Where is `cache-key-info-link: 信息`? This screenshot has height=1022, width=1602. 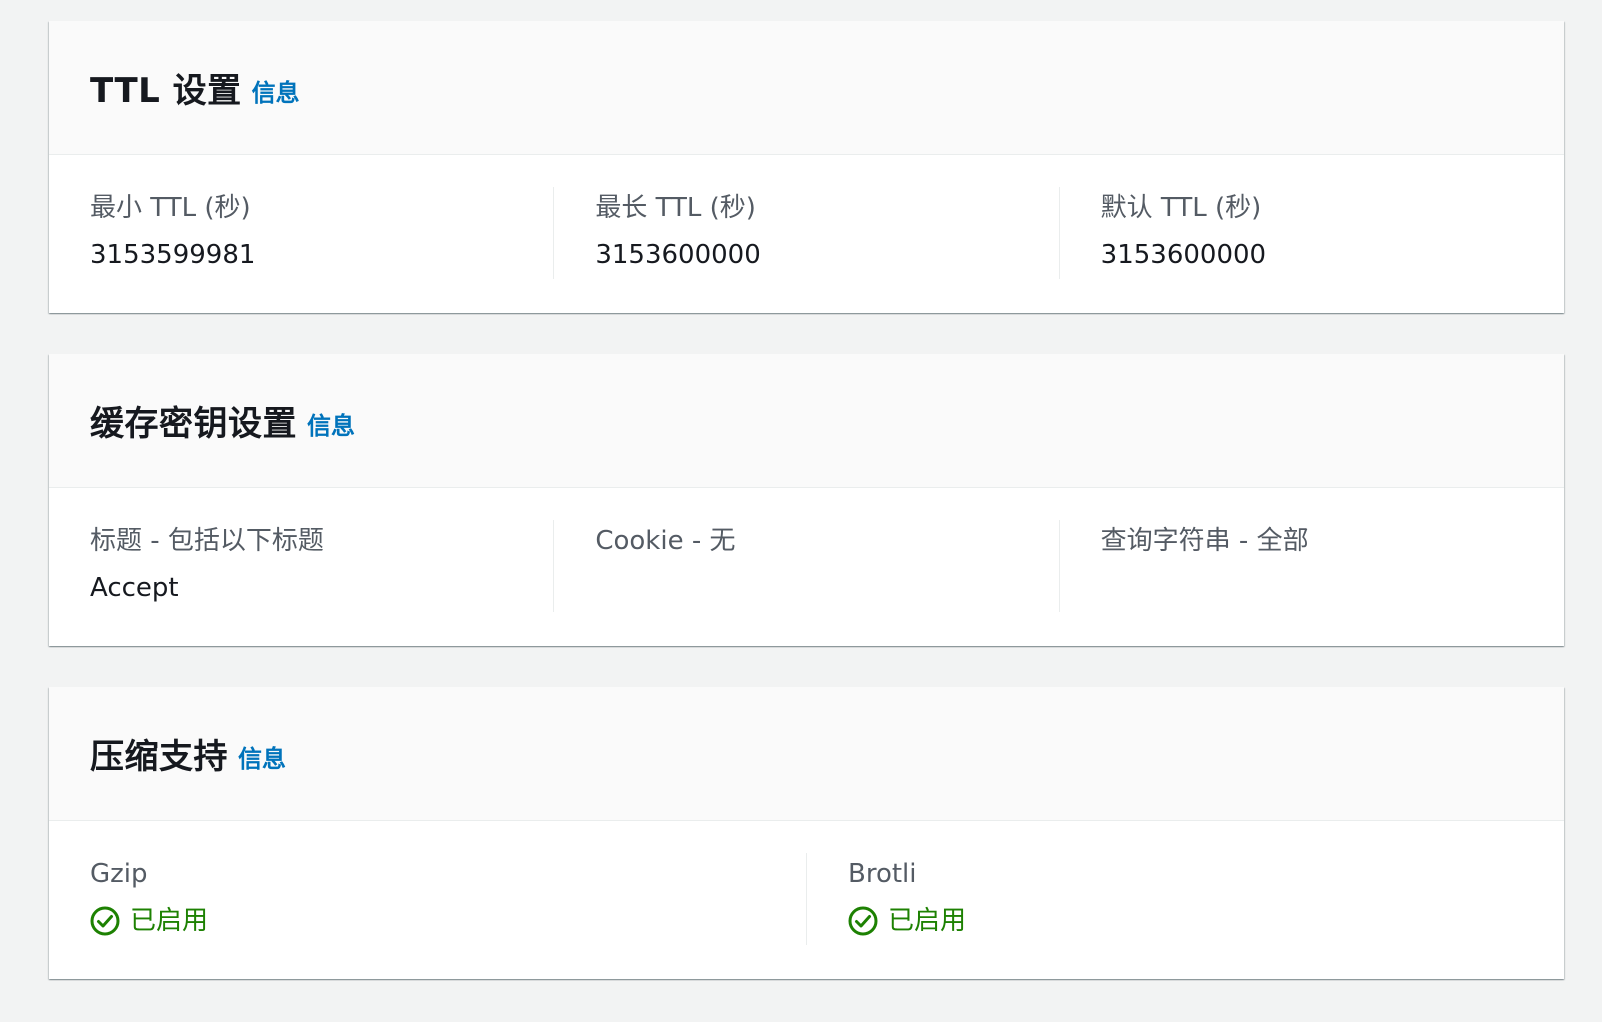
cache-key-info-link: 信息 is located at coordinates (331, 423).